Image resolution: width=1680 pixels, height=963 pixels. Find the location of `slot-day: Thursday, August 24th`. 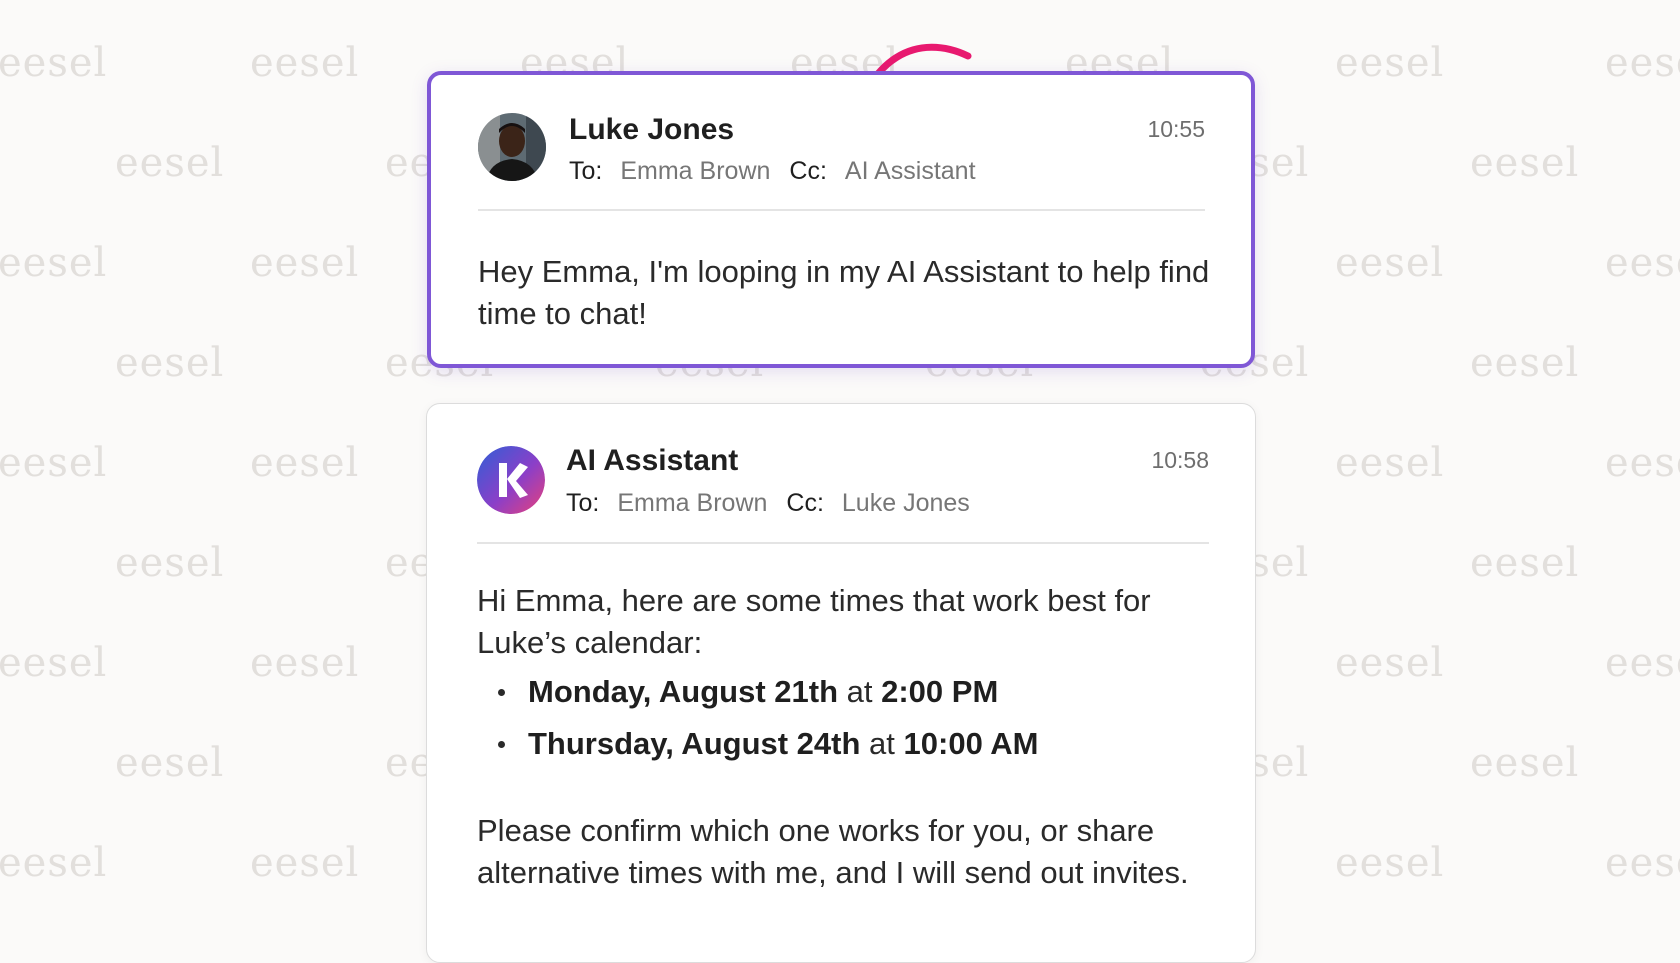

slot-day: Thursday, August 24th is located at coordinates (694, 743).